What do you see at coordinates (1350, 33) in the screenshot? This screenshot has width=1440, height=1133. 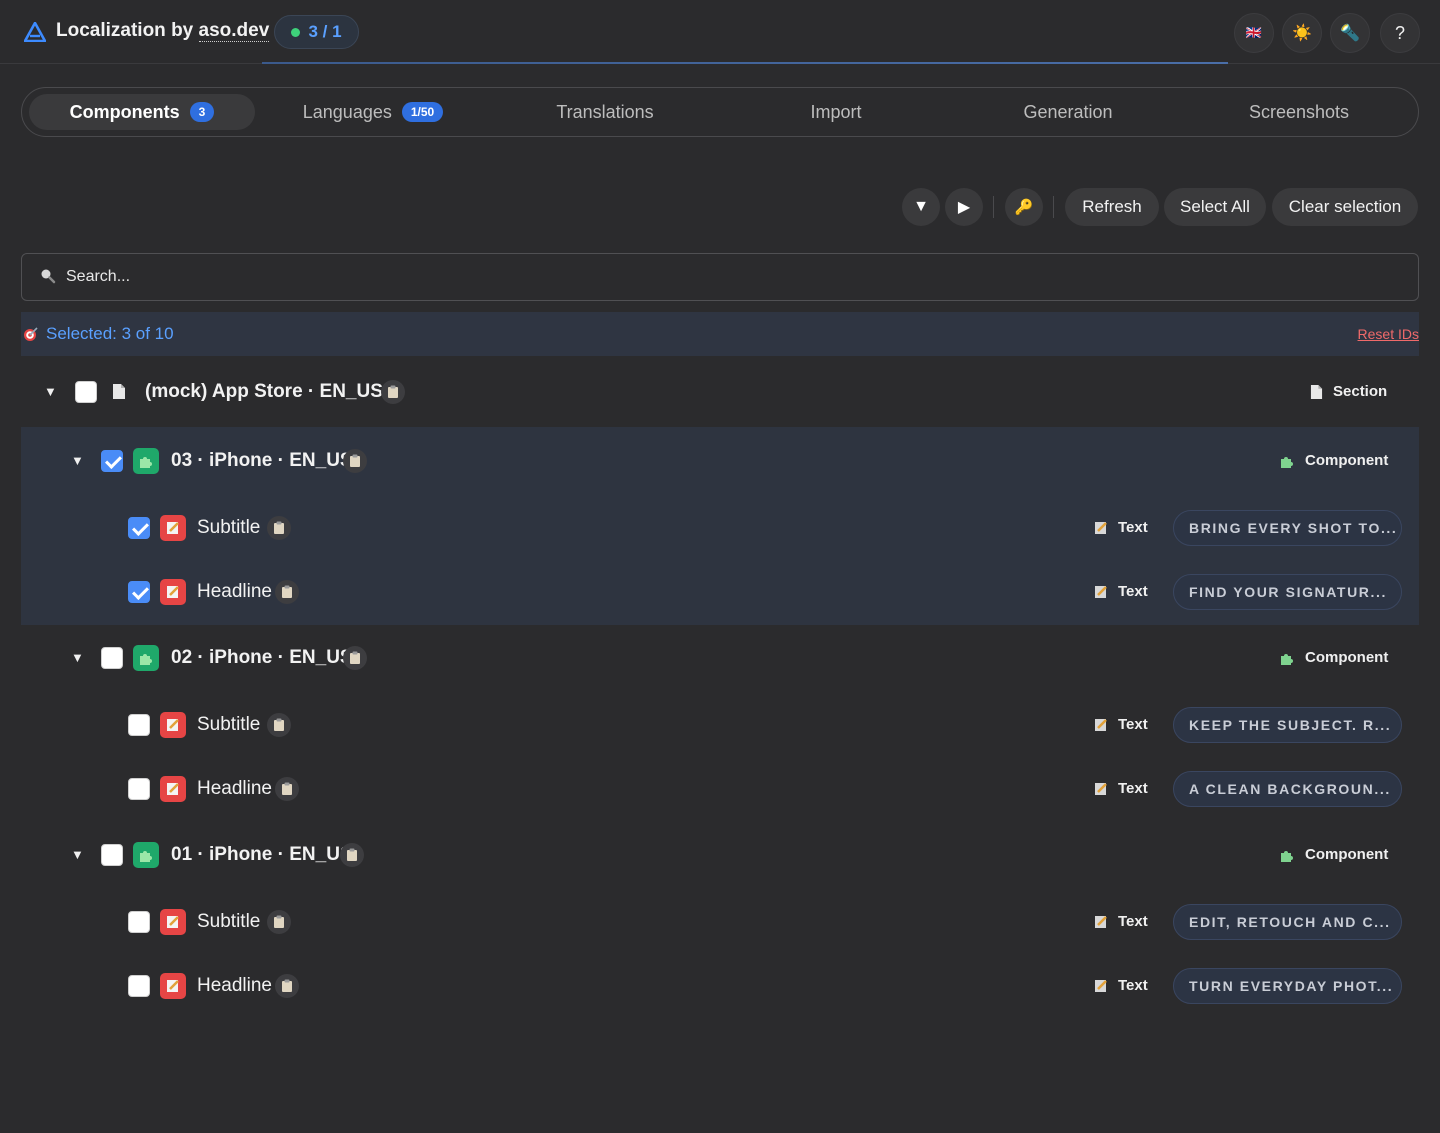 I see `tool-button: 🔦` at bounding box center [1350, 33].